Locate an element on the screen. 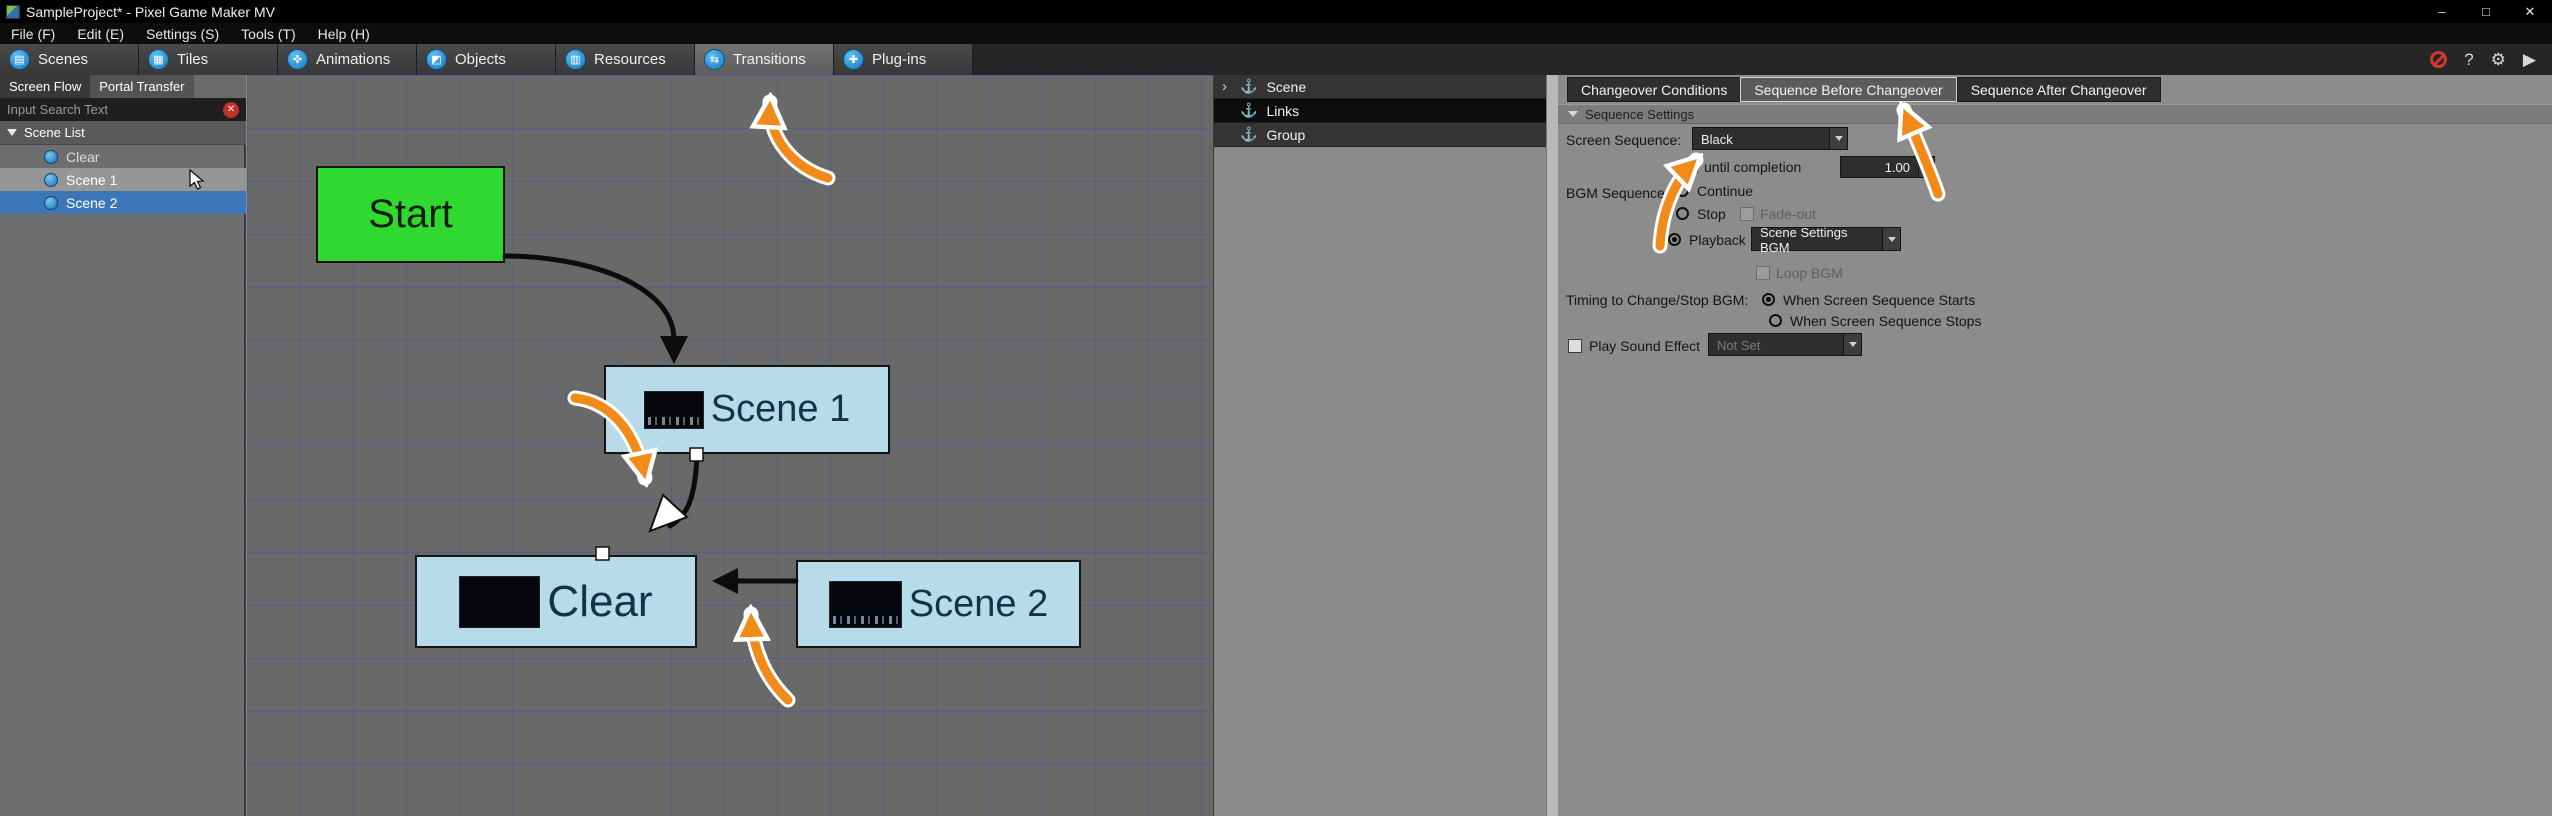 The width and height of the screenshot is (2552, 816). spin-up-icon is located at coordinates (1926, 162).